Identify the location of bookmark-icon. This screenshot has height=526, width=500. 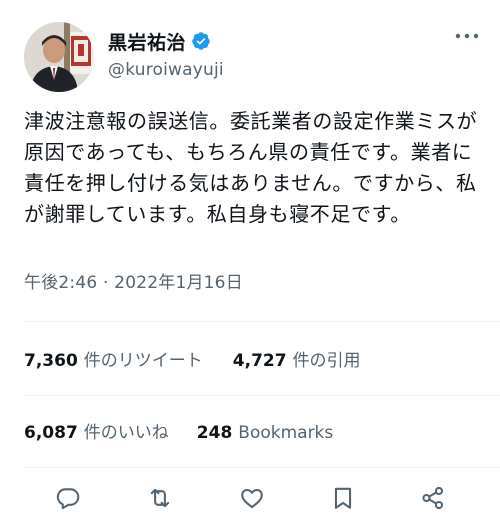
(343, 498).